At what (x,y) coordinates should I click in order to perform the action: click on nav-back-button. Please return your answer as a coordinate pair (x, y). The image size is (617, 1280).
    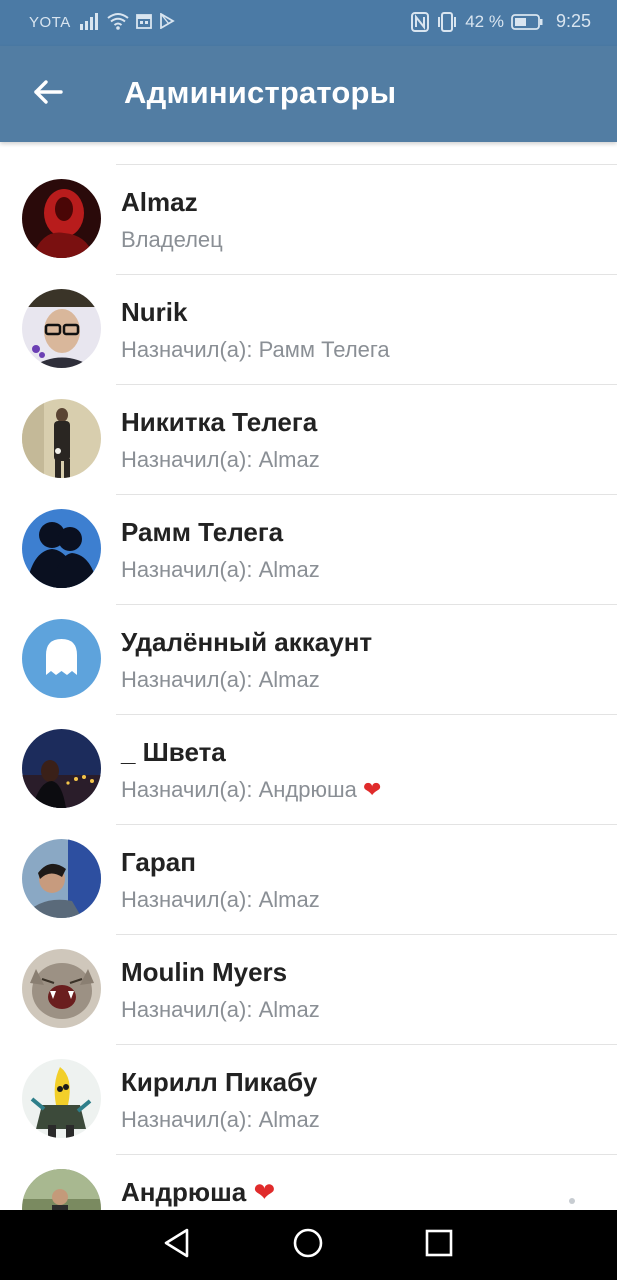
    Looking at the image, I should click on (176, 1245).